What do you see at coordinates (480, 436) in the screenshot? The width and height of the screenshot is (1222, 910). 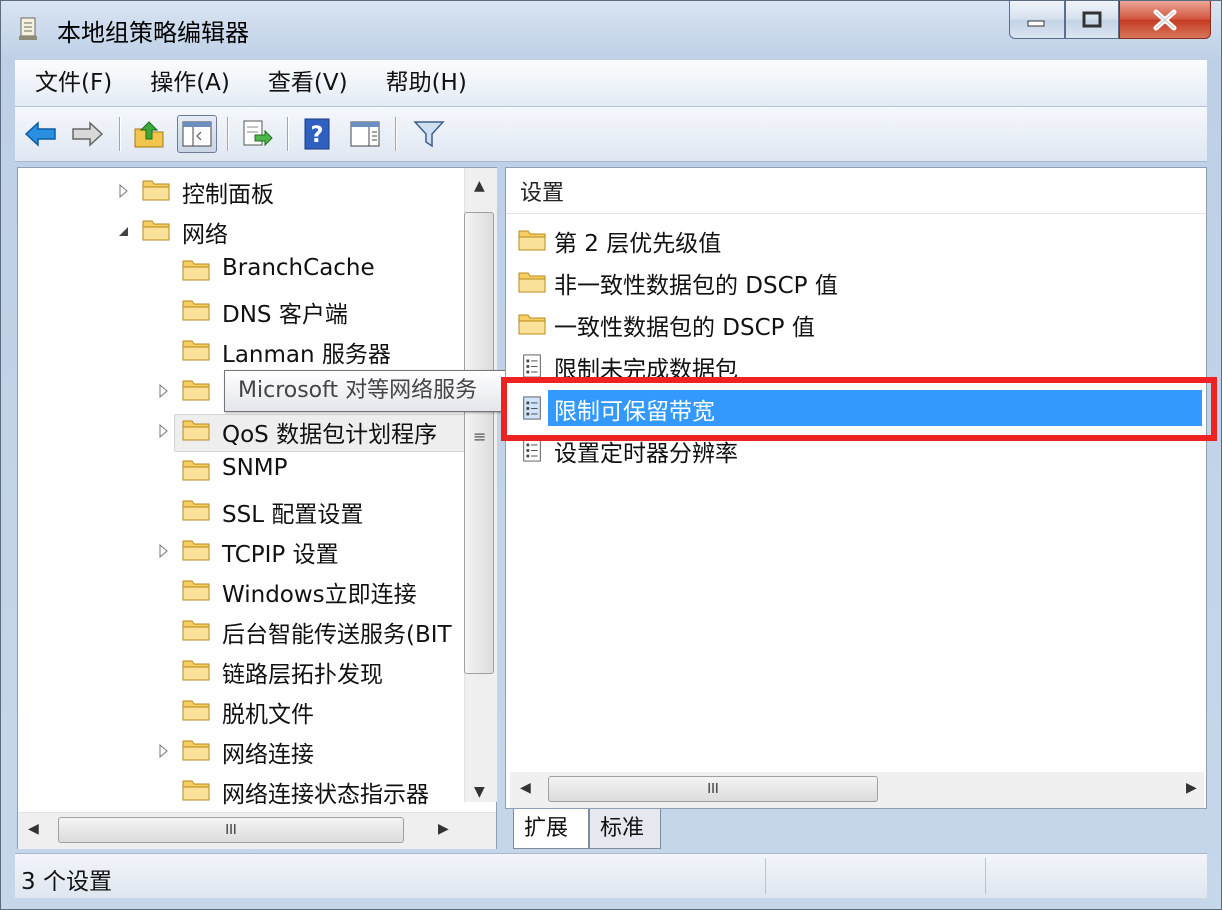 I see `scroll-grip-icon: ≡` at bounding box center [480, 436].